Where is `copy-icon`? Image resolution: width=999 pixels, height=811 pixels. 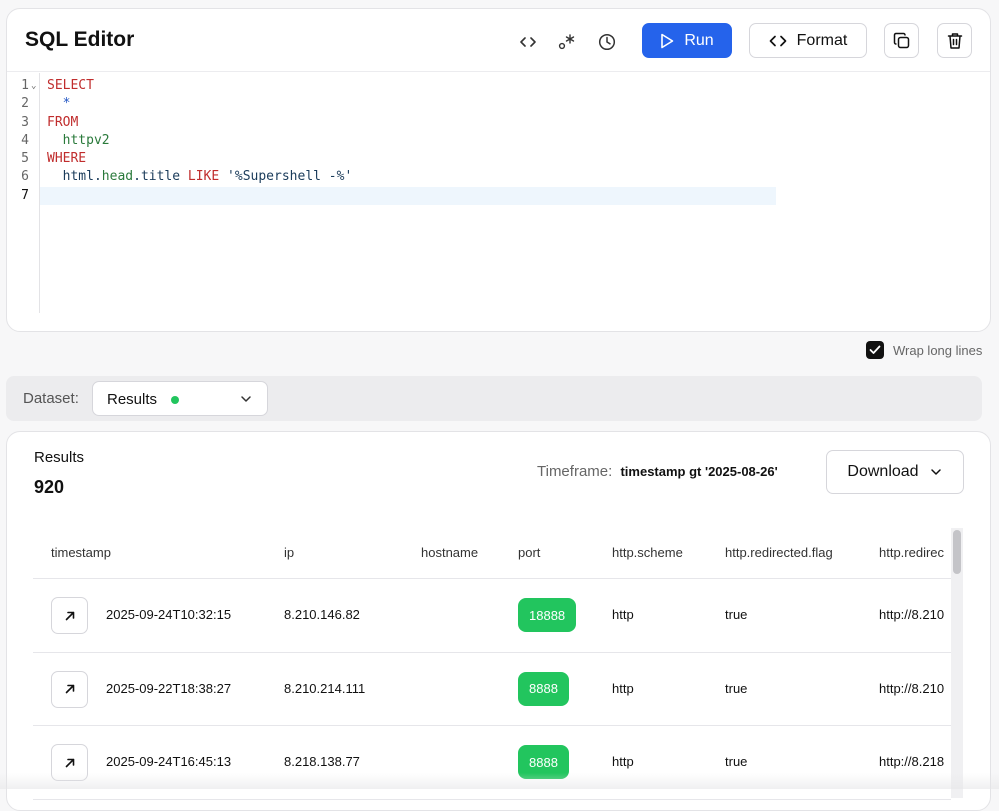
copy-icon is located at coordinates (901, 40).